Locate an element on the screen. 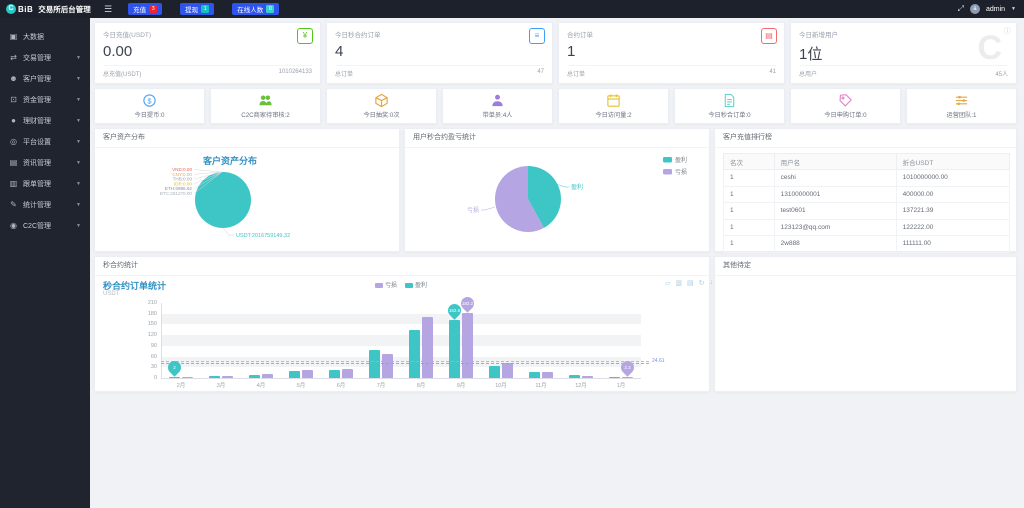 The height and width of the screenshot is (508, 1024). avatar: a is located at coordinates (974, 9).